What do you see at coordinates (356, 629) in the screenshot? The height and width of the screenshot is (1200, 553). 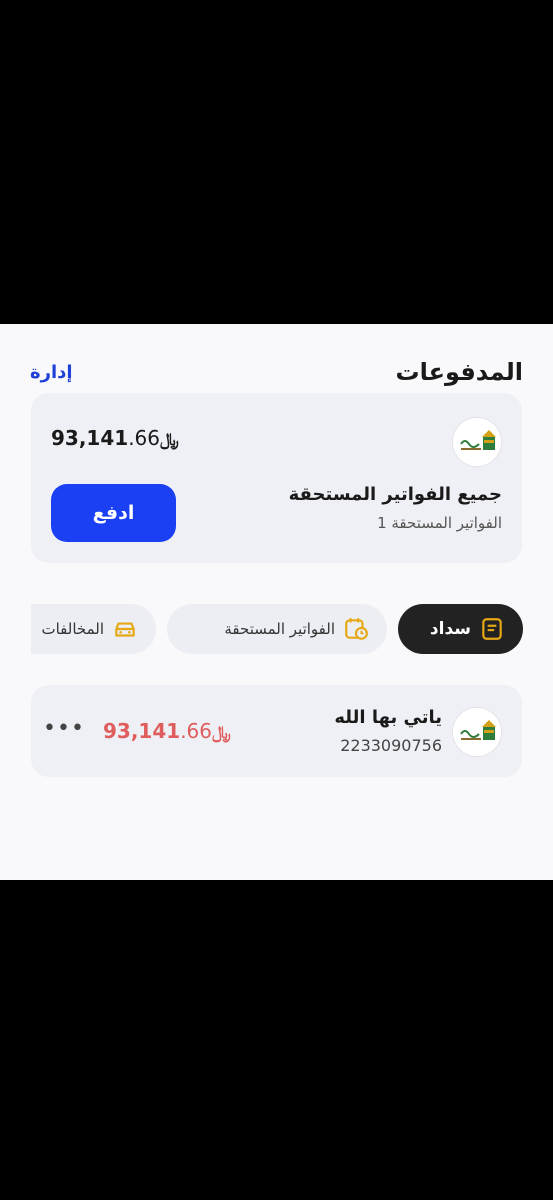 I see `calendar-clock-icon` at bounding box center [356, 629].